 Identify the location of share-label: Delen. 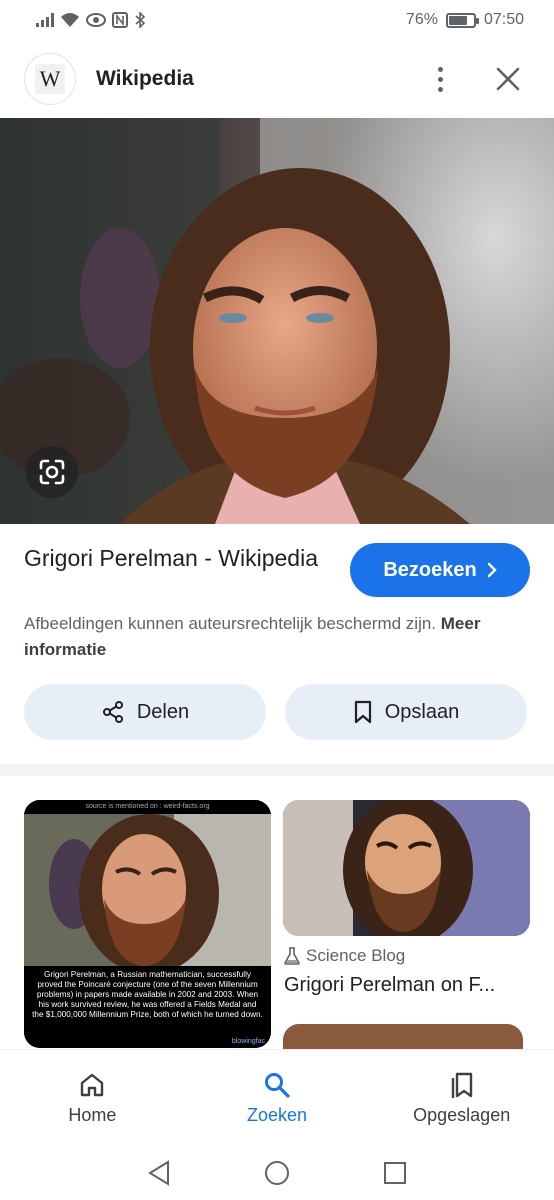
(163, 711).